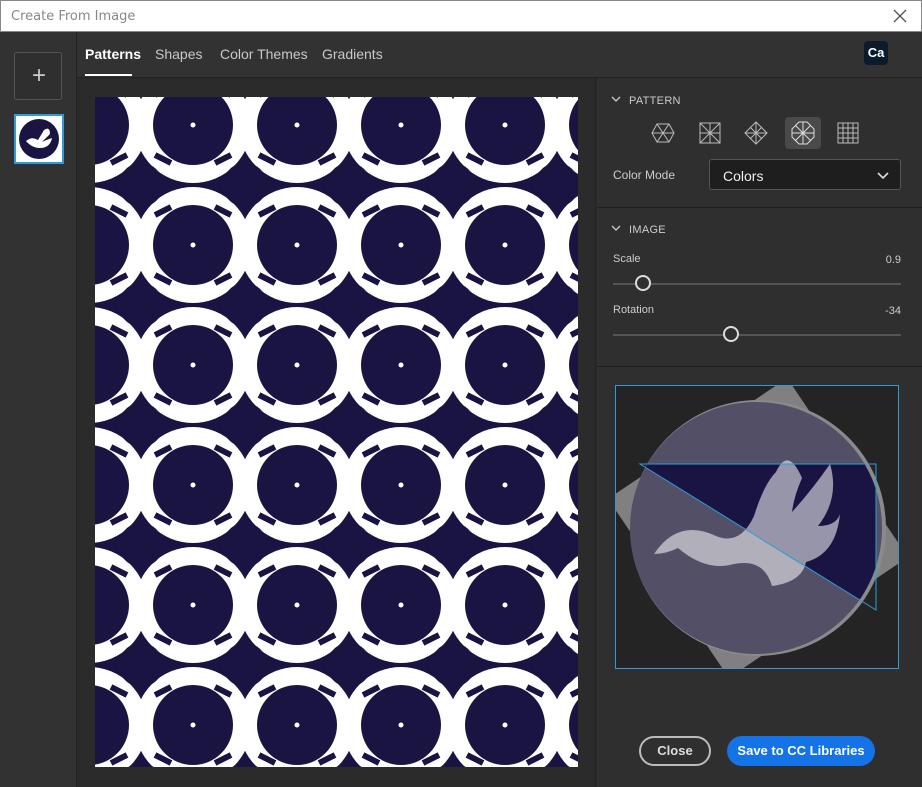 The image size is (922, 787). What do you see at coordinates (644, 175) in the screenshot?
I see `color-mode-label: Color Mode` at bounding box center [644, 175].